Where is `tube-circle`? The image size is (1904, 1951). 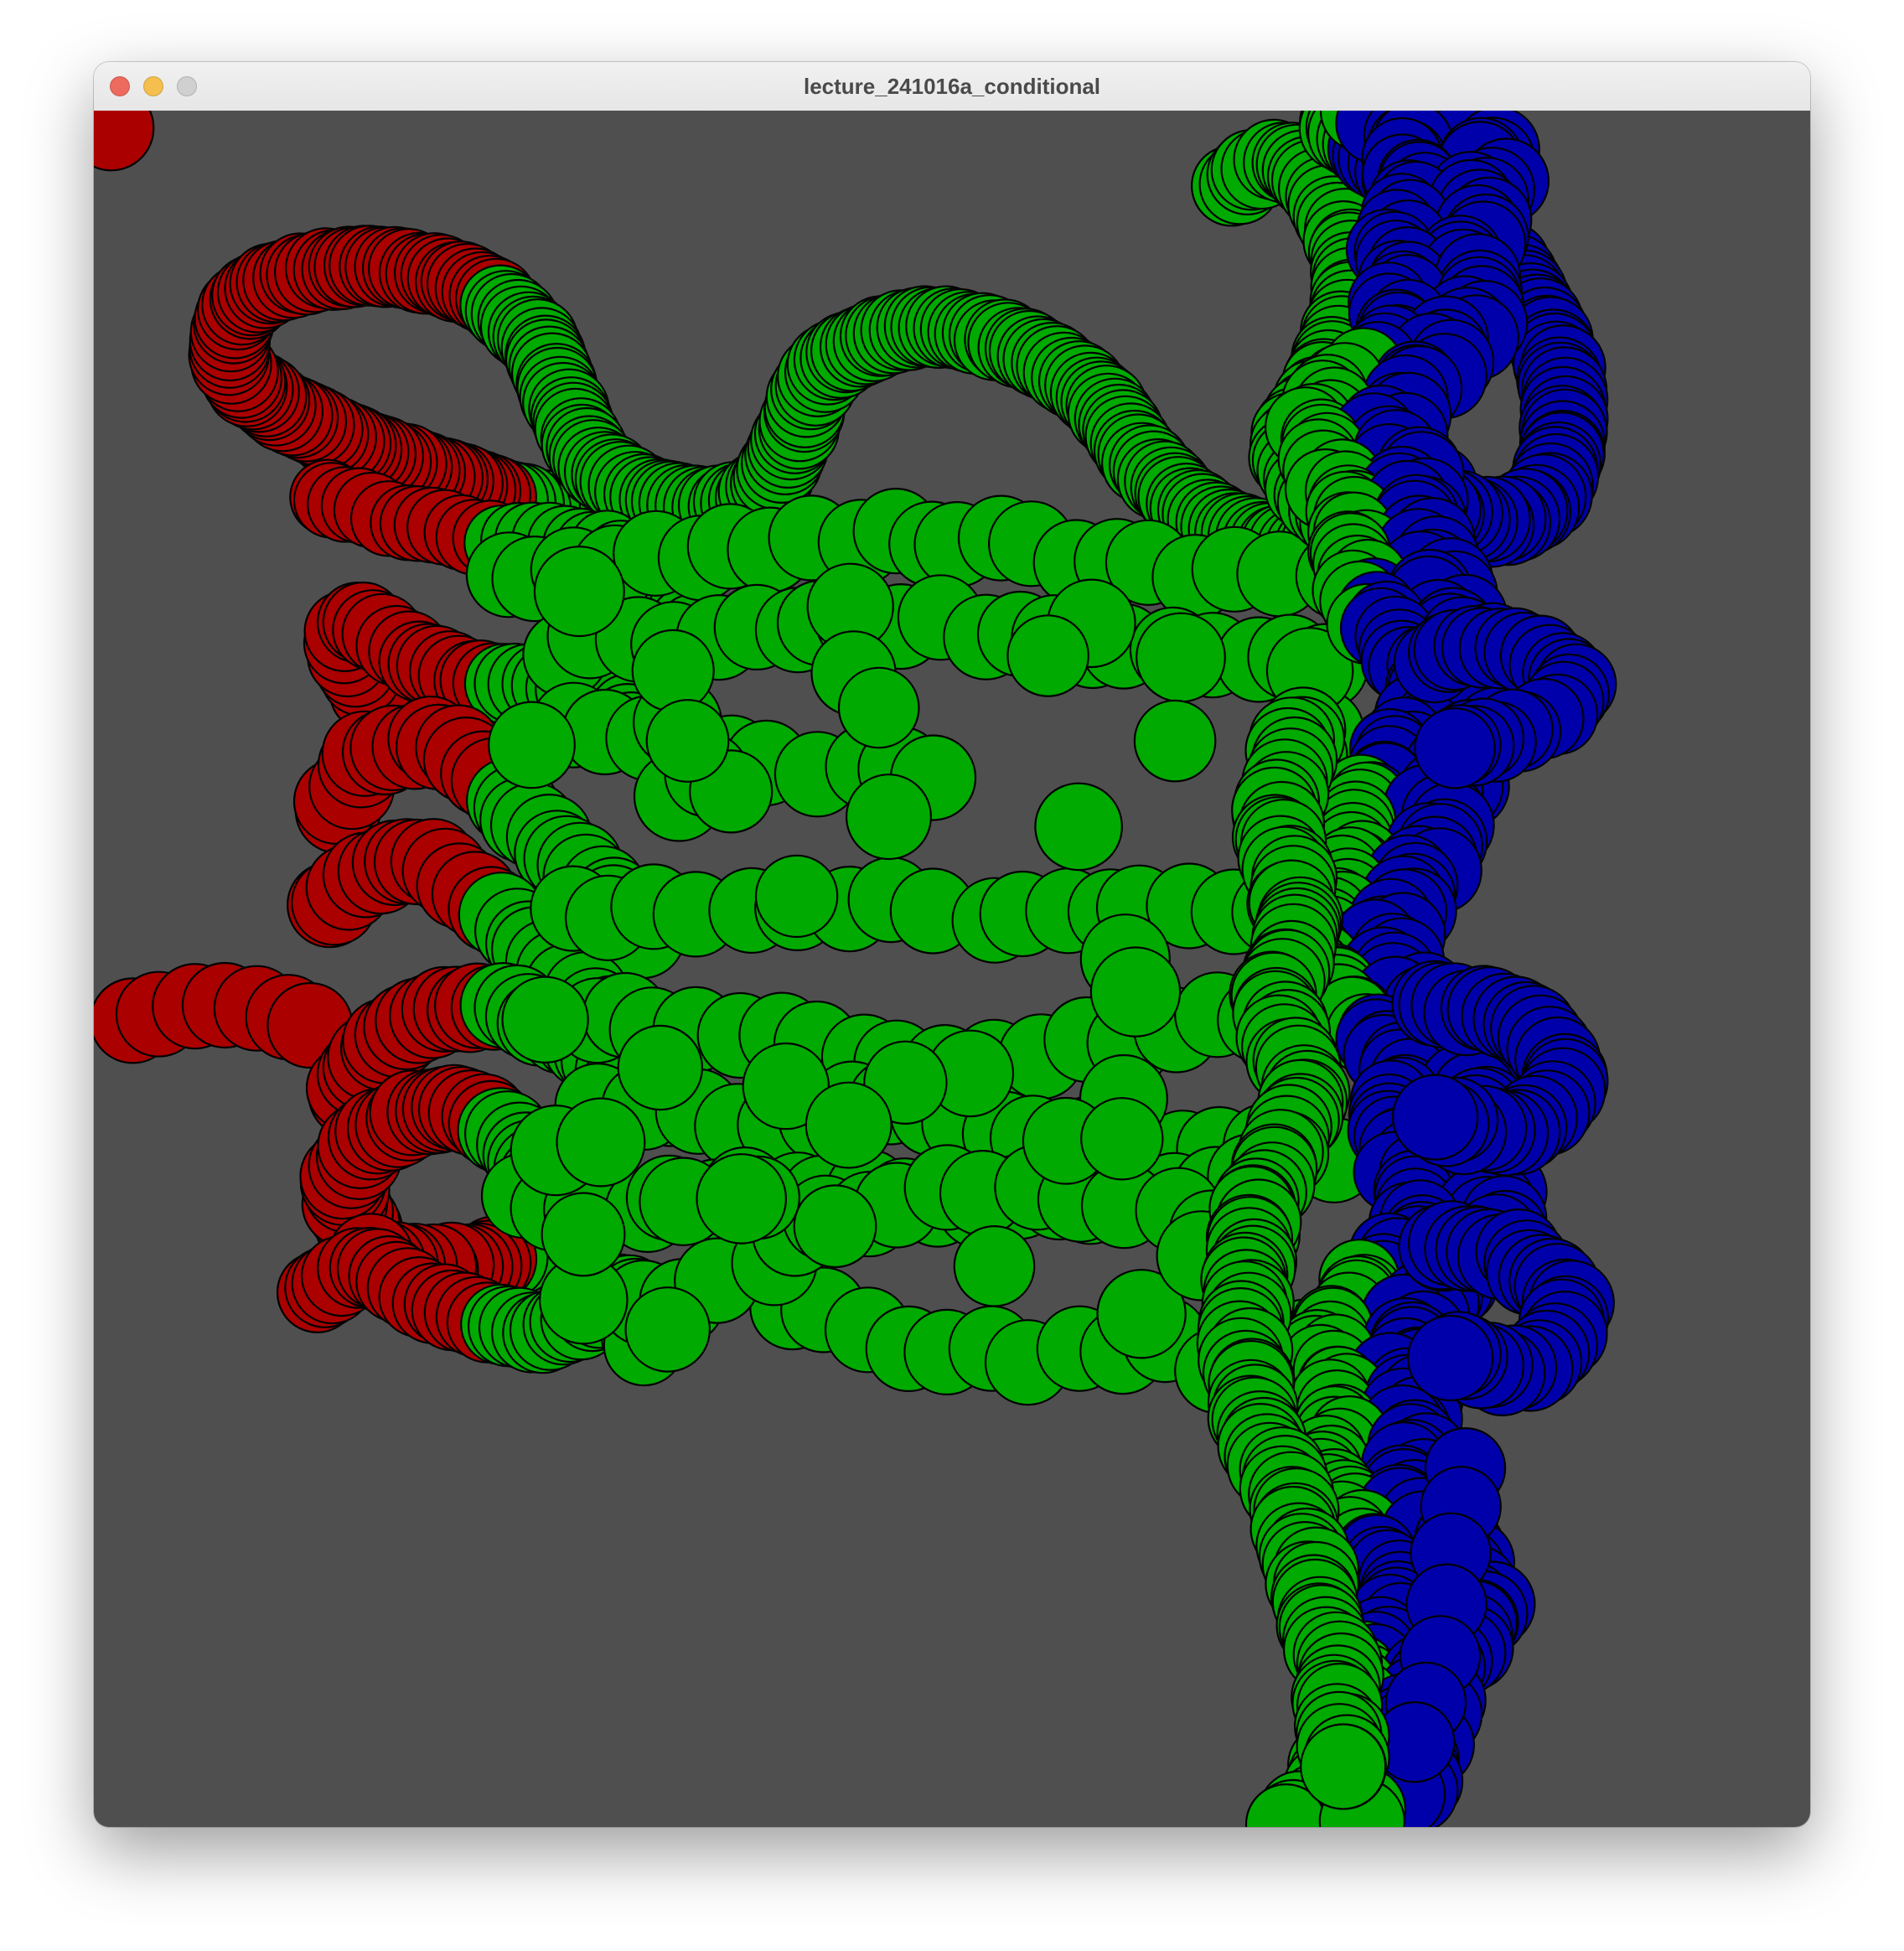
tube-circle is located at coordinates (1343, 1767).